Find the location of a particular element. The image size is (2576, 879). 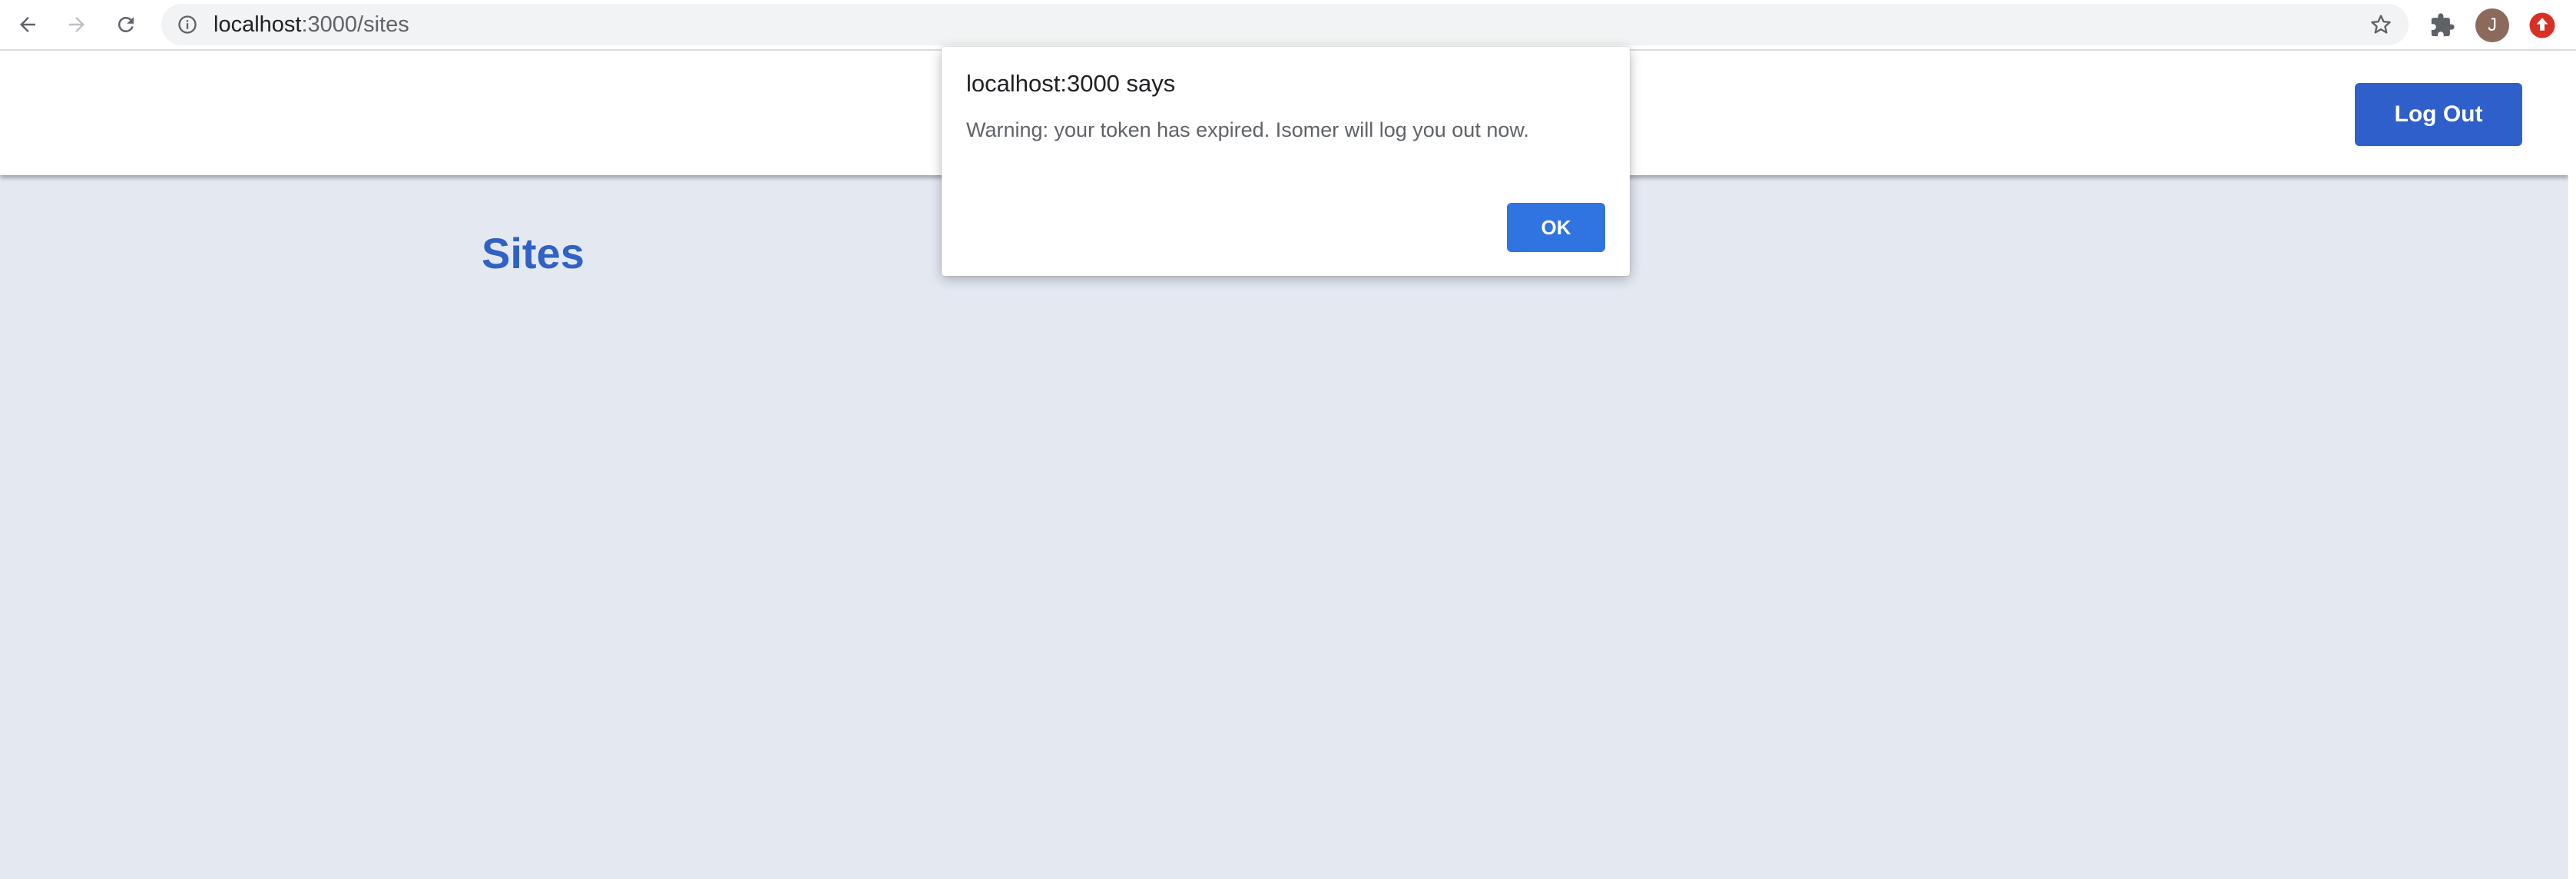

ok-button: OK is located at coordinates (1556, 227).